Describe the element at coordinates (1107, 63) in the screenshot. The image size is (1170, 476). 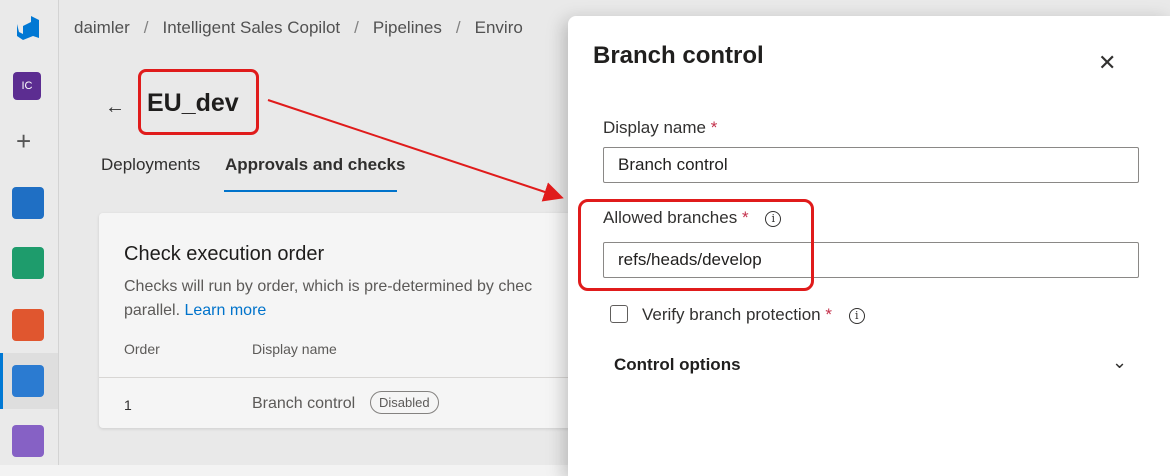
I see `close-icon: ✕` at that location.